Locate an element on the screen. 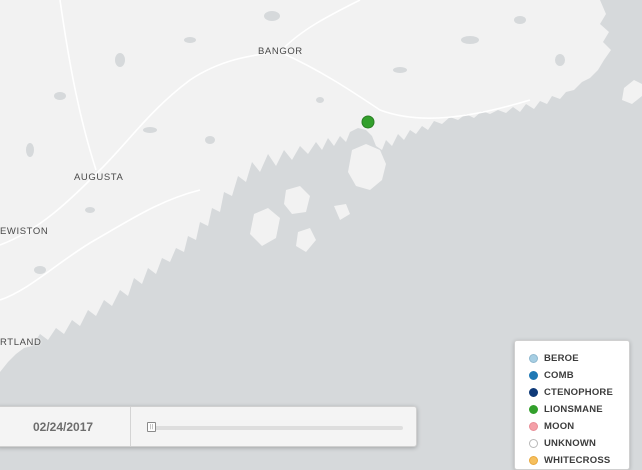 This screenshot has width=642, height=470. legend-item: BEROE is located at coordinates (572, 358).